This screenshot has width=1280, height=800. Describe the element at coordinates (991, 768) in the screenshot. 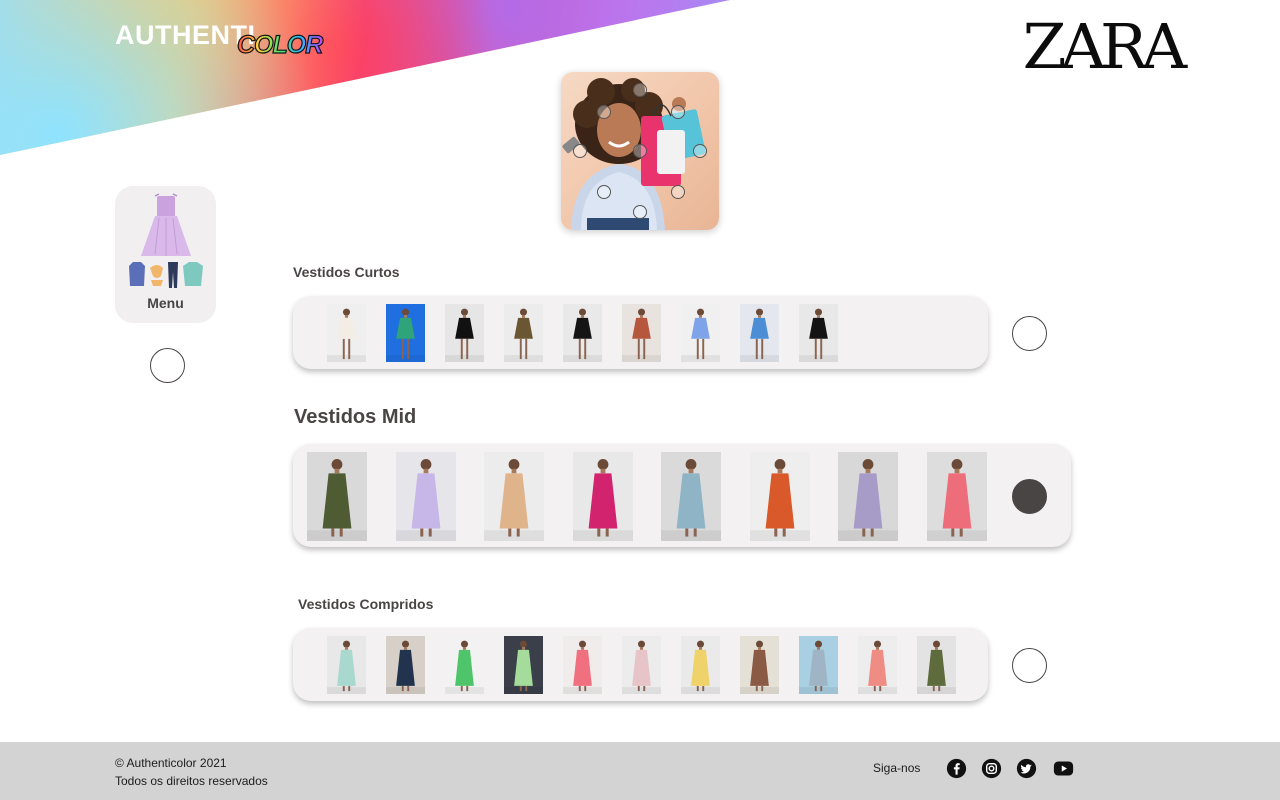

I see `instagram-icon` at that location.